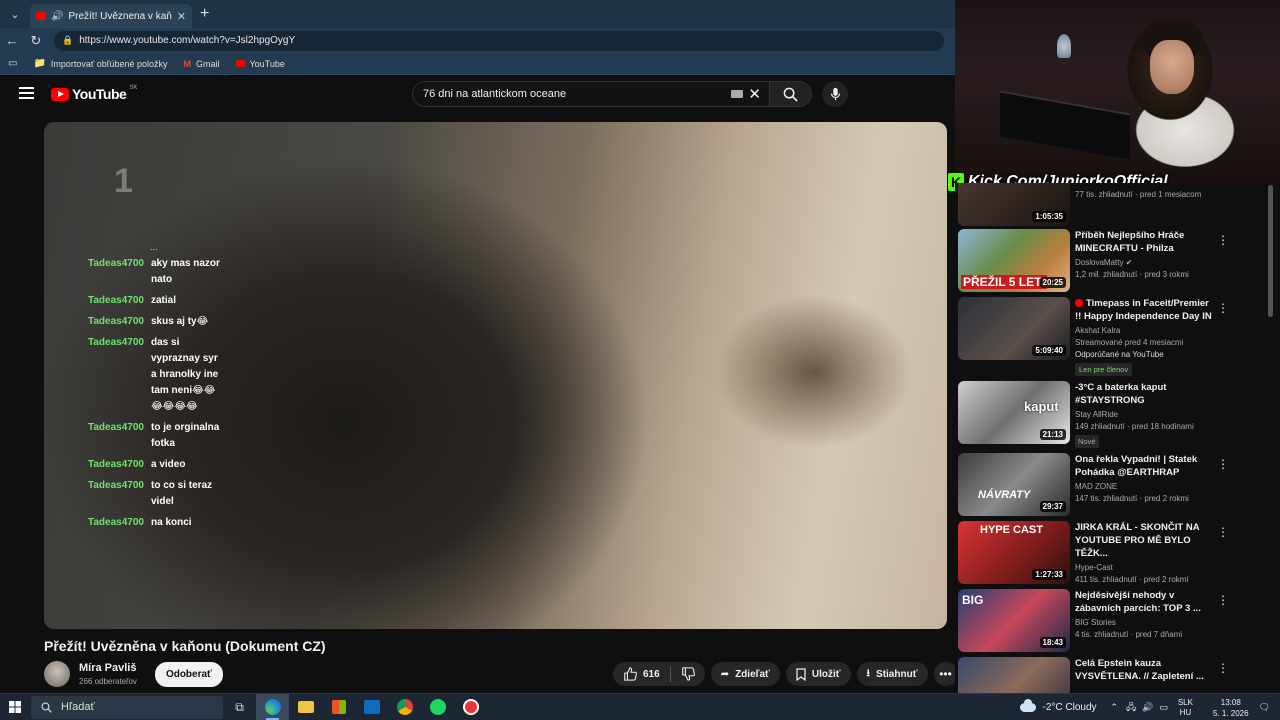  What do you see at coordinates (1014, 675) in the screenshot?
I see `video-thumbnail` at bounding box center [1014, 675].